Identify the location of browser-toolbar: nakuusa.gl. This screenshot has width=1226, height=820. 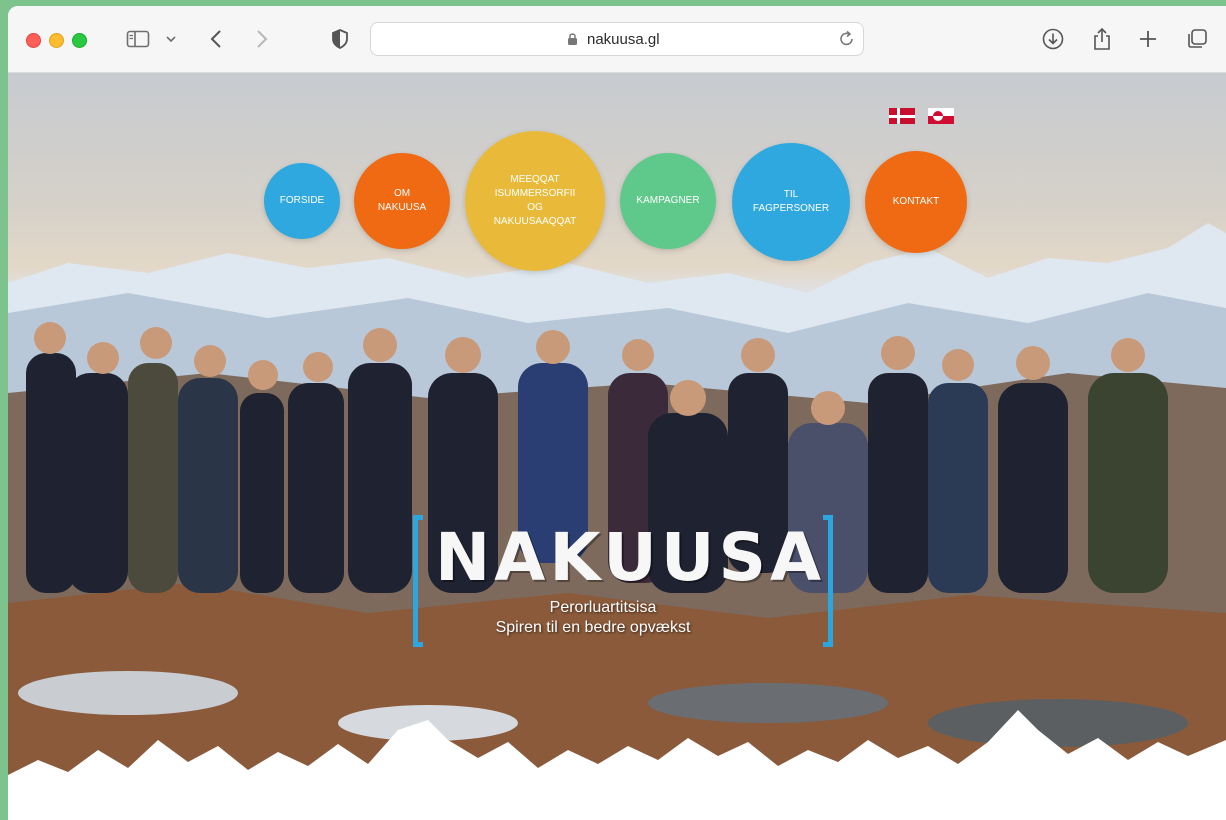
(617, 39).